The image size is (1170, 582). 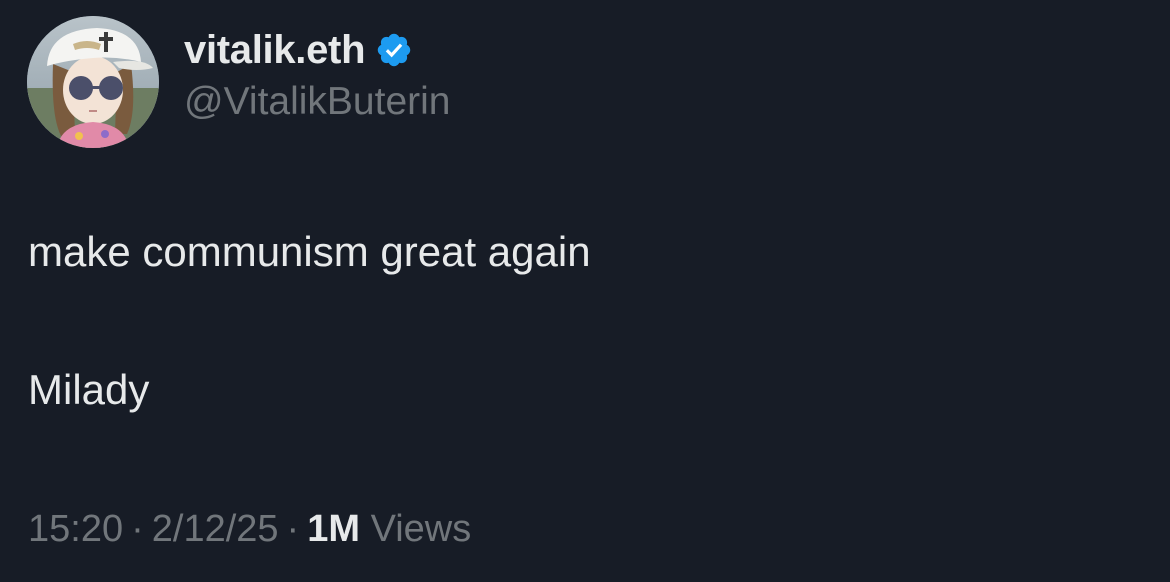 What do you see at coordinates (75, 529) in the screenshot?
I see `tweet-time: 15:20` at bounding box center [75, 529].